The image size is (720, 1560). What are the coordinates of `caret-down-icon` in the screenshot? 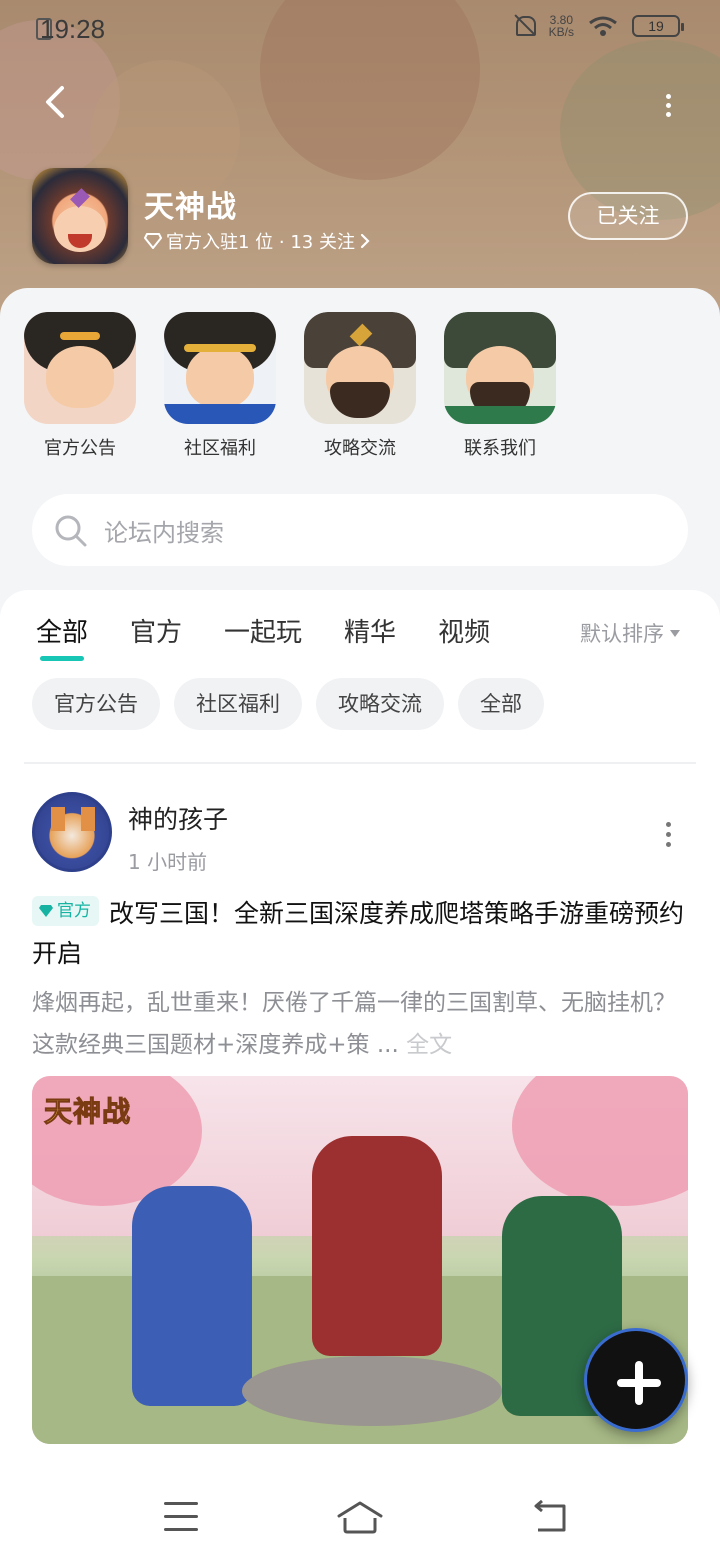 It's located at (675, 633).